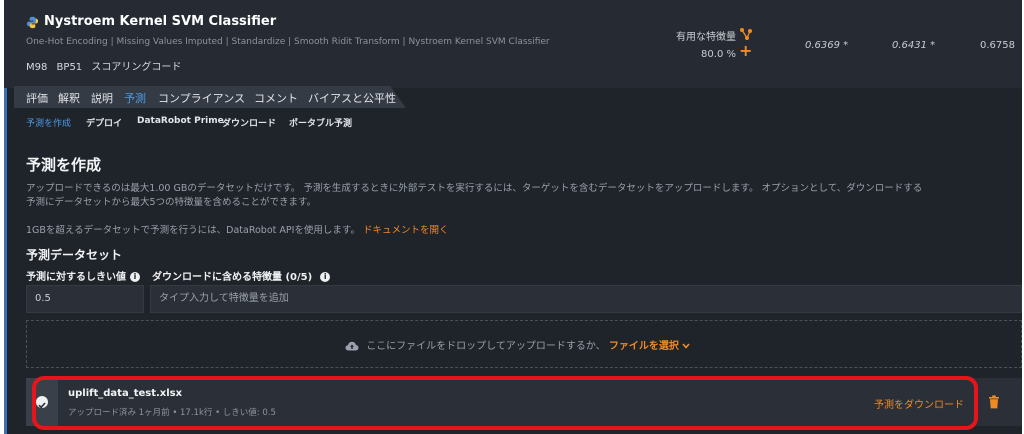  What do you see at coordinates (180, 121) in the screenshot?
I see `subtab-datarobot-prime: DataRobot Prime` at bounding box center [180, 121].